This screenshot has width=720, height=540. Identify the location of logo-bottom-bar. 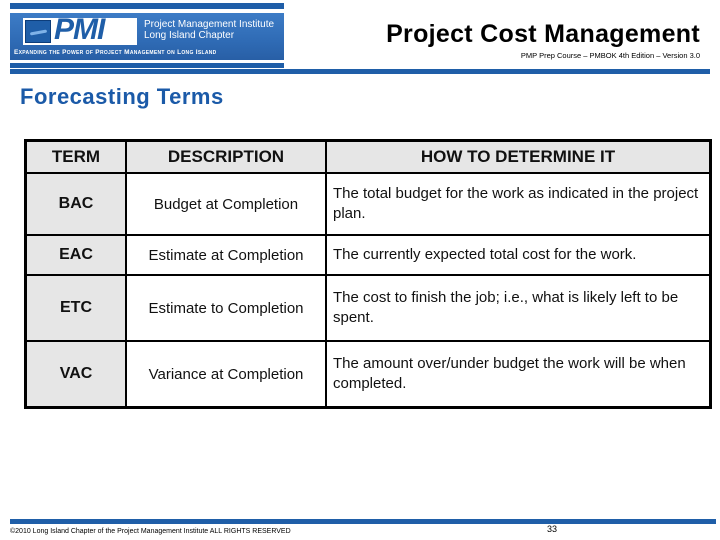
(147, 65).